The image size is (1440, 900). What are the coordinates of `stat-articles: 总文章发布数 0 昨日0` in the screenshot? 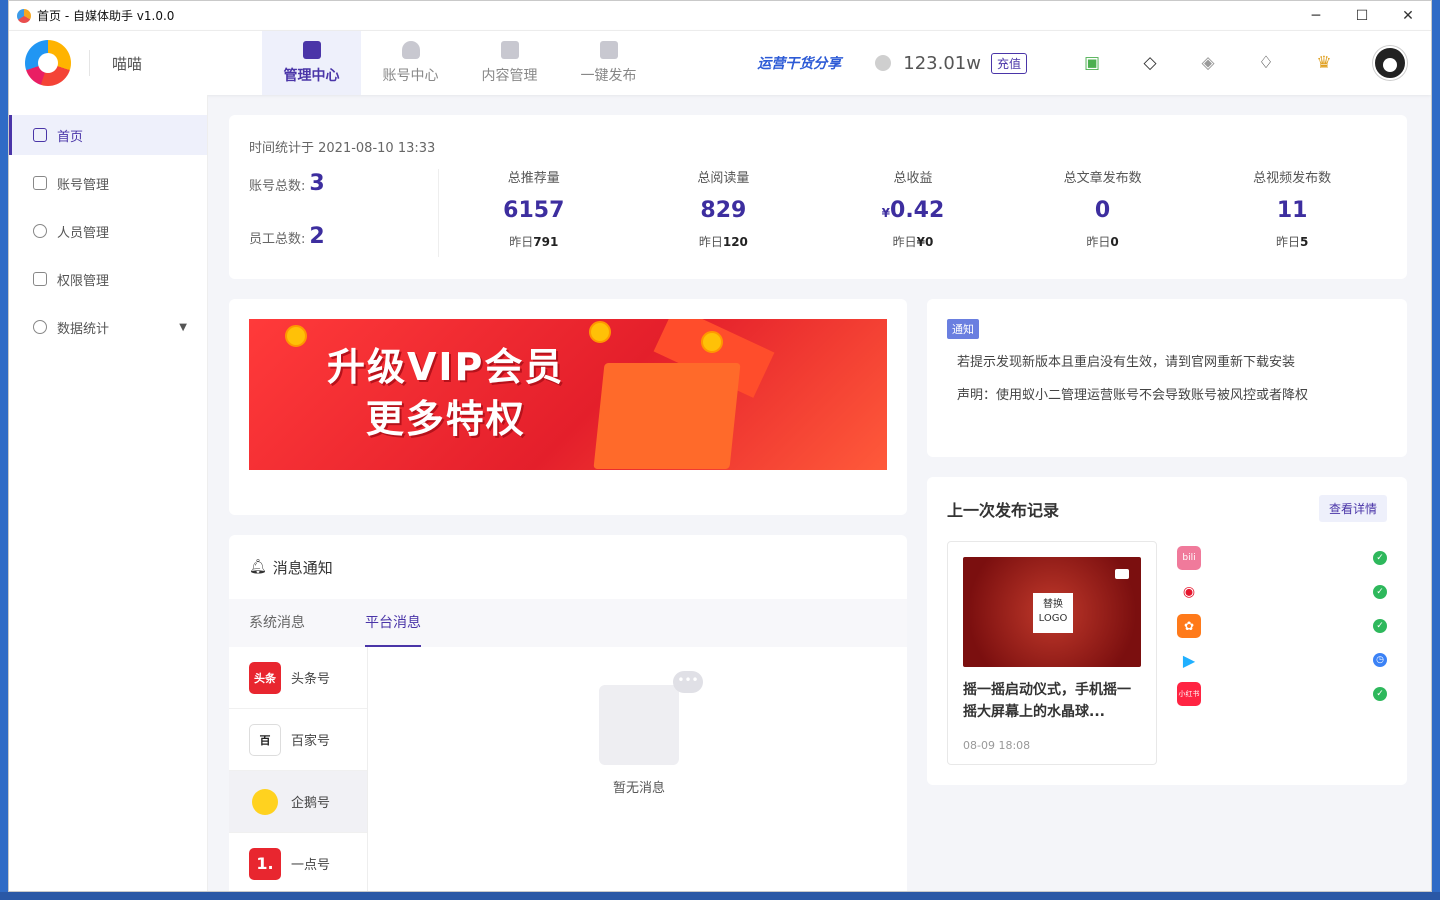 It's located at (1103, 208).